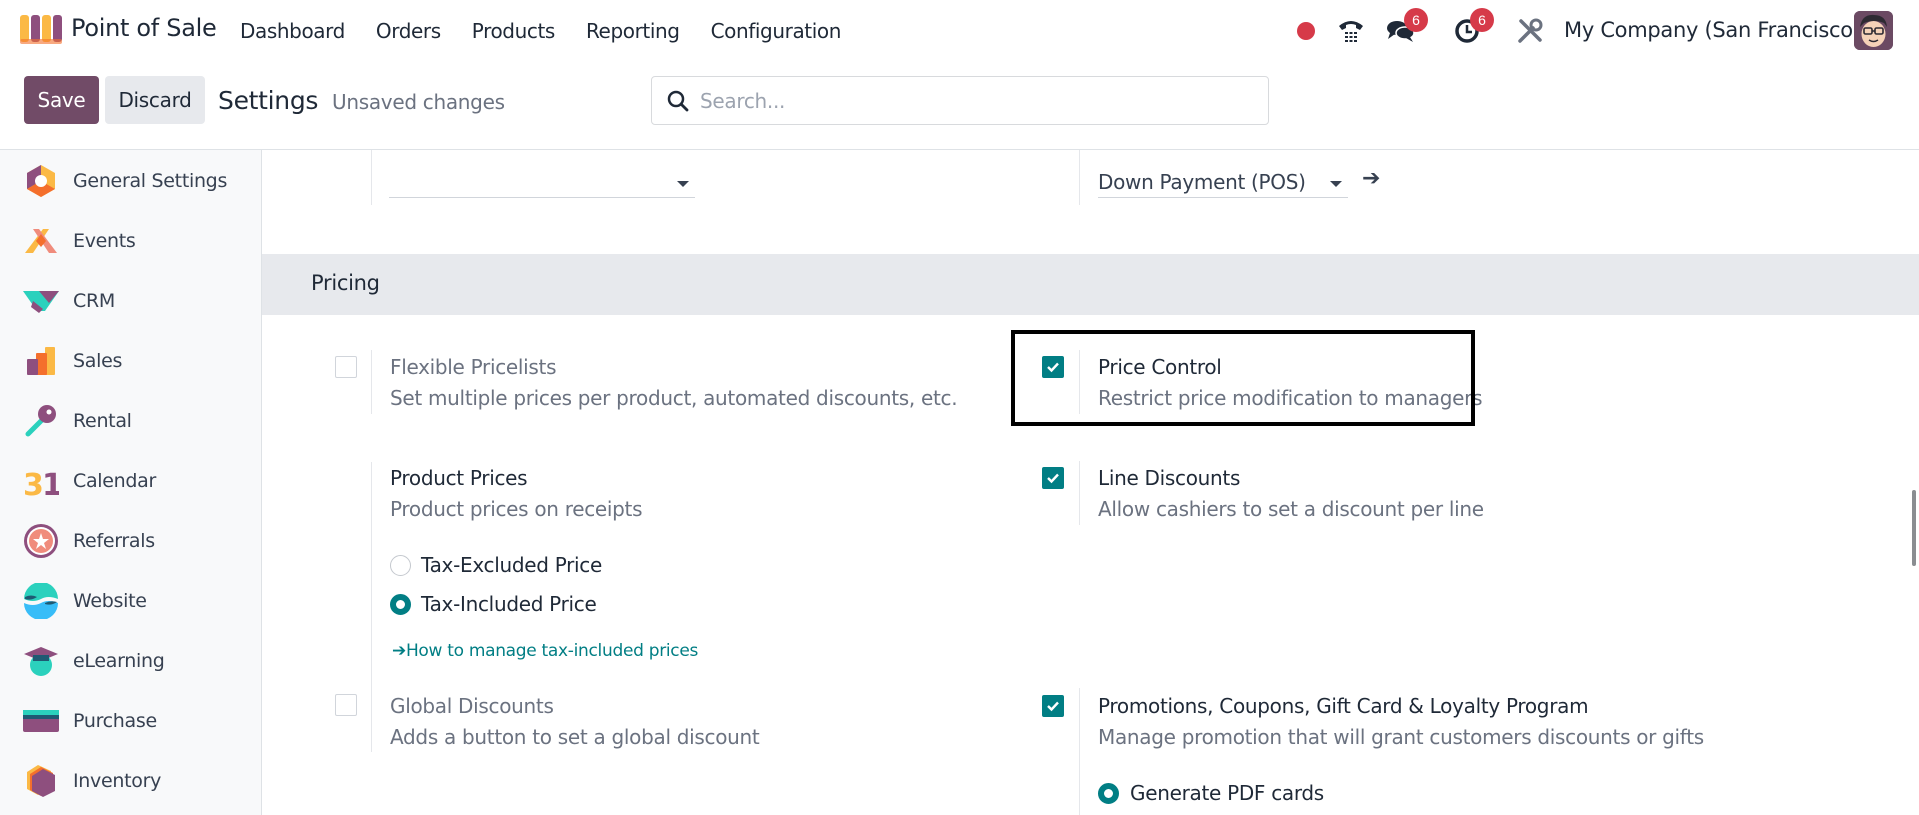  I want to click on phone-button, so click(1351, 31).